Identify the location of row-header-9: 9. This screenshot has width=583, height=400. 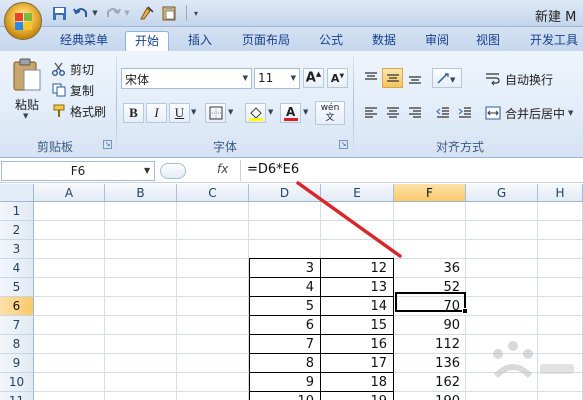
(17, 363).